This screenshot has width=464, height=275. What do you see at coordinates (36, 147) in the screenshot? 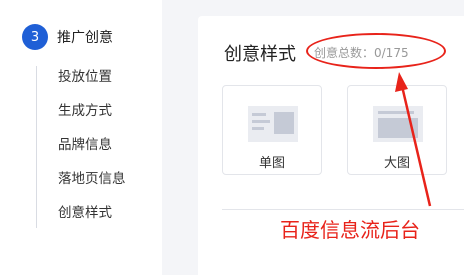
I see `step-connector-line` at bounding box center [36, 147].